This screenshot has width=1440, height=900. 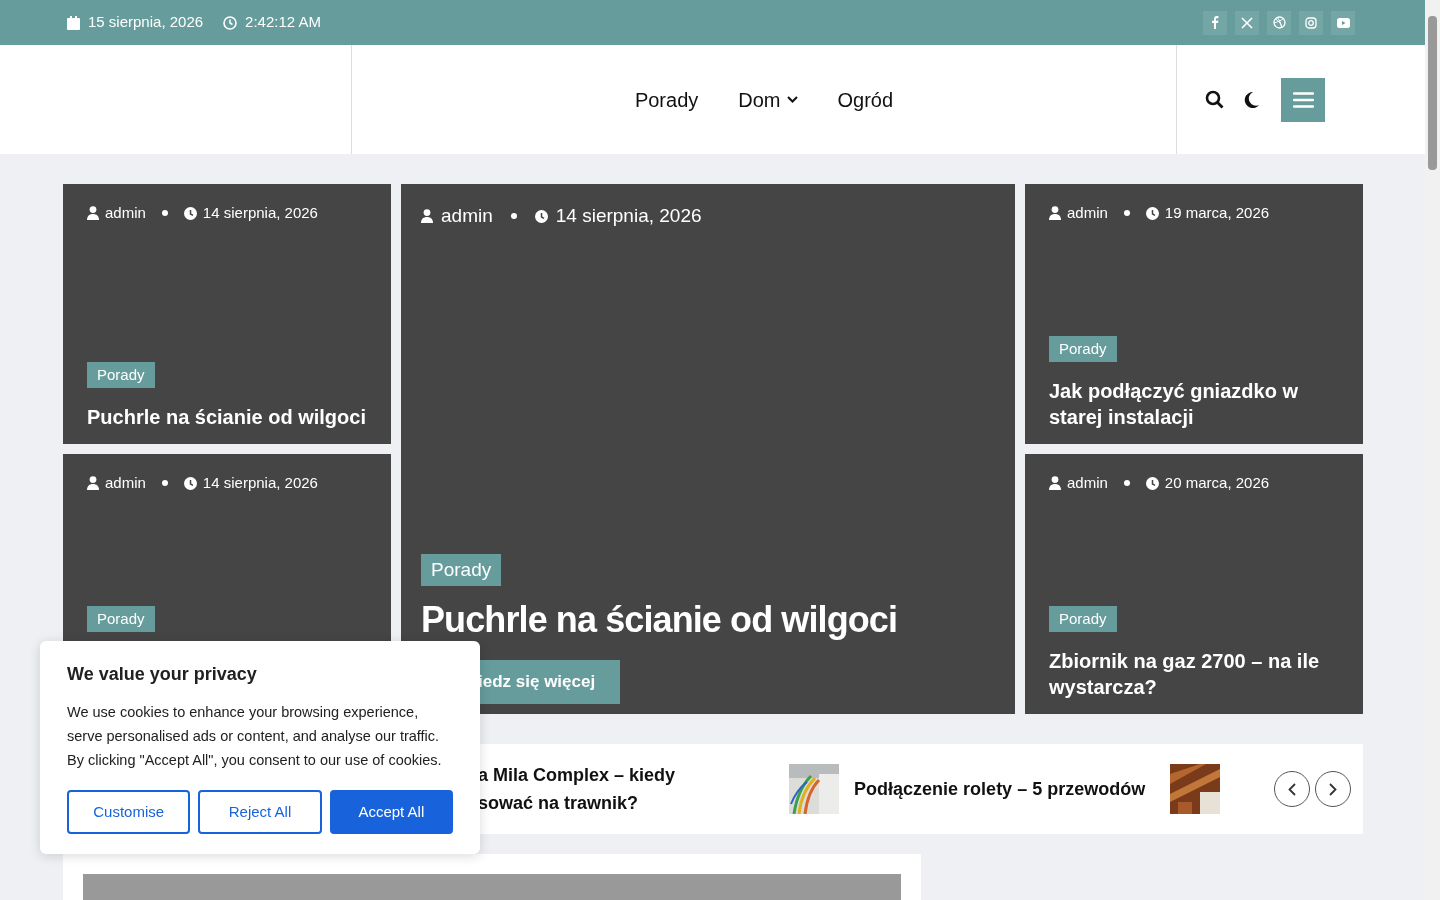 I want to click on post-card: admin 19 marca, 2026 Porady Jak podłączyć gniazdko w starej instalacji, so click(x=1194, y=314).